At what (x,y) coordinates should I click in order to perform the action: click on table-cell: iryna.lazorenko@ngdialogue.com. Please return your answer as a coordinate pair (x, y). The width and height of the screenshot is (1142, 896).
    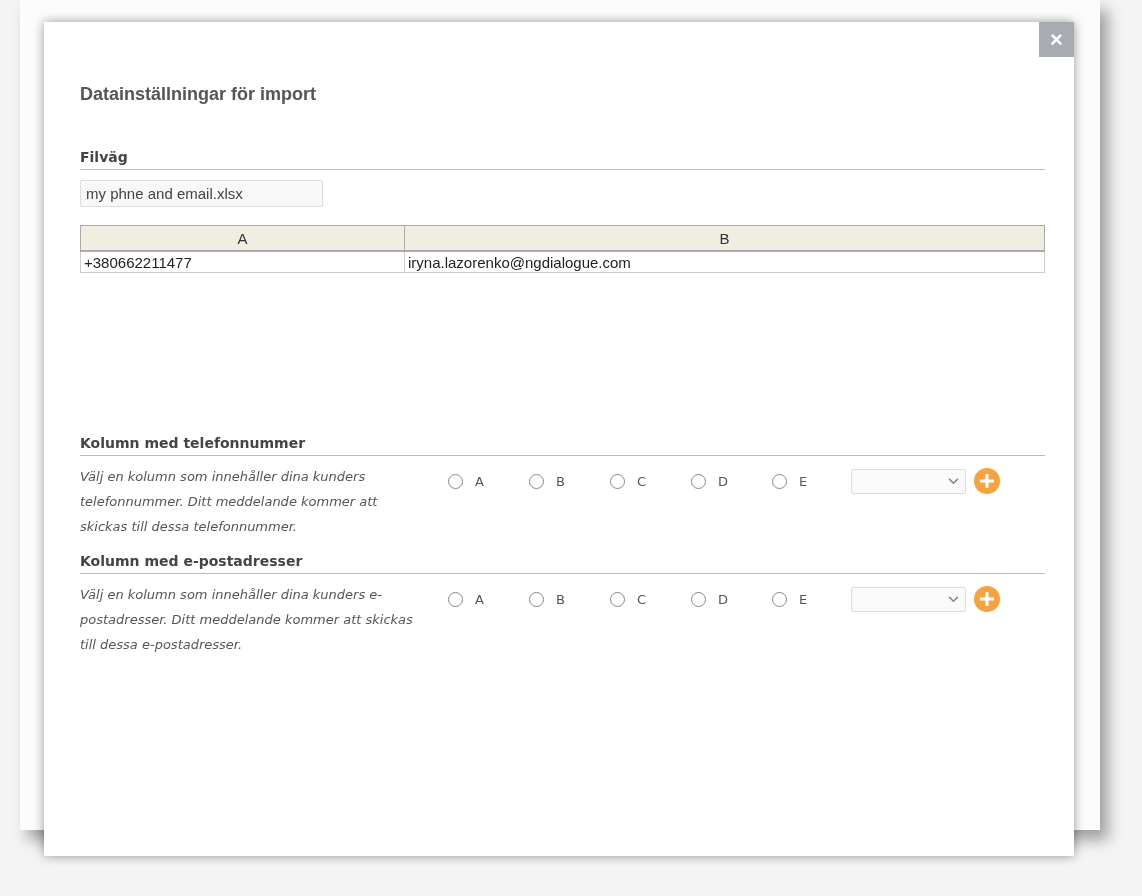
    Looking at the image, I should click on (724, 262).